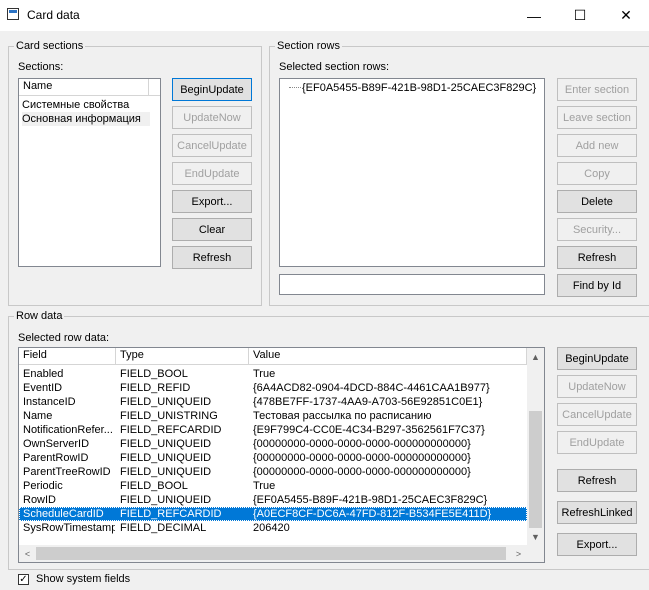  What do you see at coordinates (362, 472) in the screenshot?
I see `cell-value: {00000000-0000-0000-0000-000000000000}` at bounding box center [362, 472].